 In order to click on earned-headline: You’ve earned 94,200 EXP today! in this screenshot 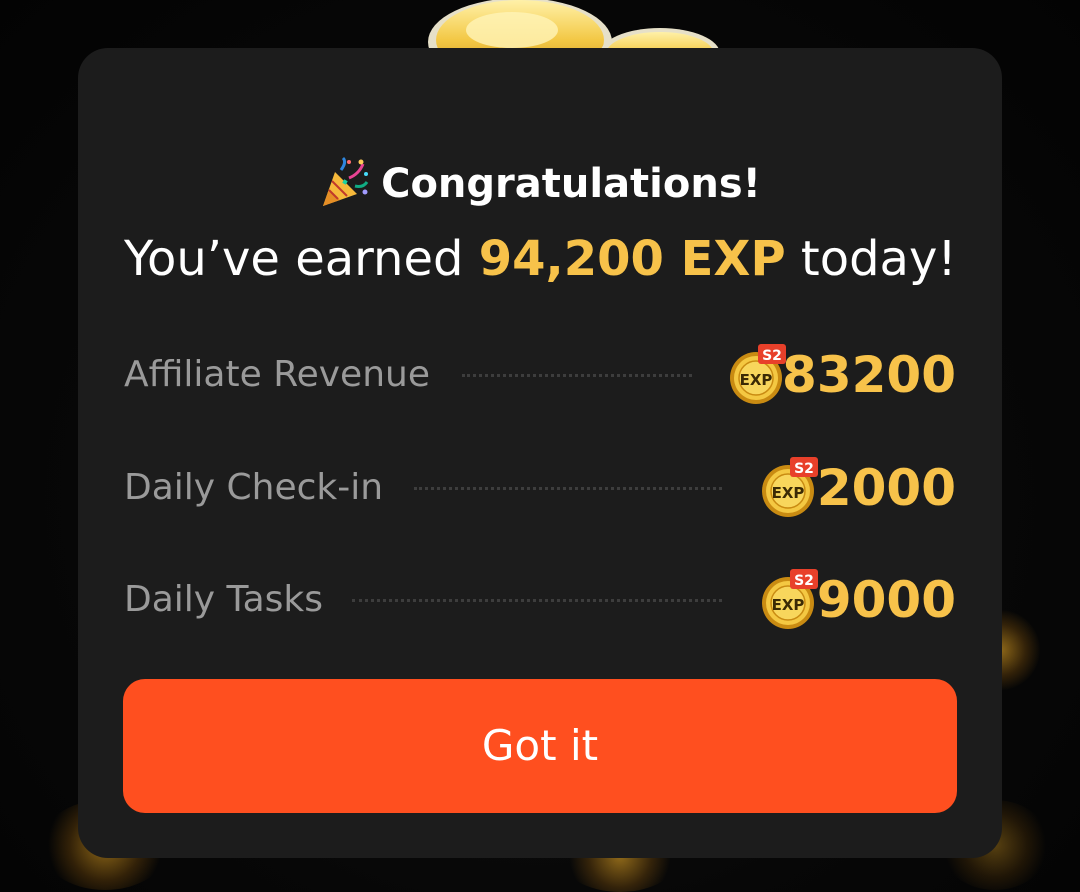, I will do `click(544, 259)`.